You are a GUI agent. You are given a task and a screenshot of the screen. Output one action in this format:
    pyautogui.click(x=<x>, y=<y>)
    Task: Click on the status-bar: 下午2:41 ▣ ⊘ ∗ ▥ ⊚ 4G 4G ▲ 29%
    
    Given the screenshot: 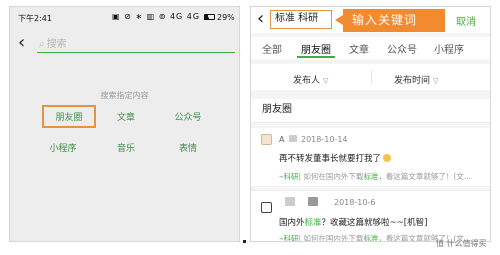 What is the action you would take?
    pyautogui.click(x=124, y=17)
    